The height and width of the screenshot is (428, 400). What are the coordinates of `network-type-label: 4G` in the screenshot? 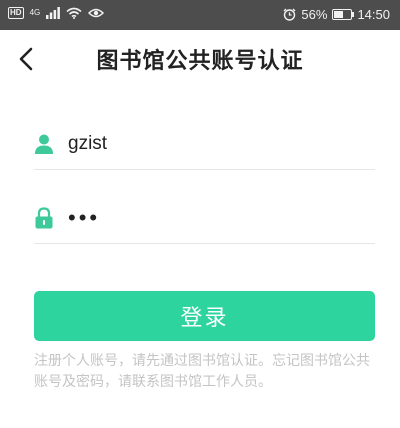 It's located at (35, 12).